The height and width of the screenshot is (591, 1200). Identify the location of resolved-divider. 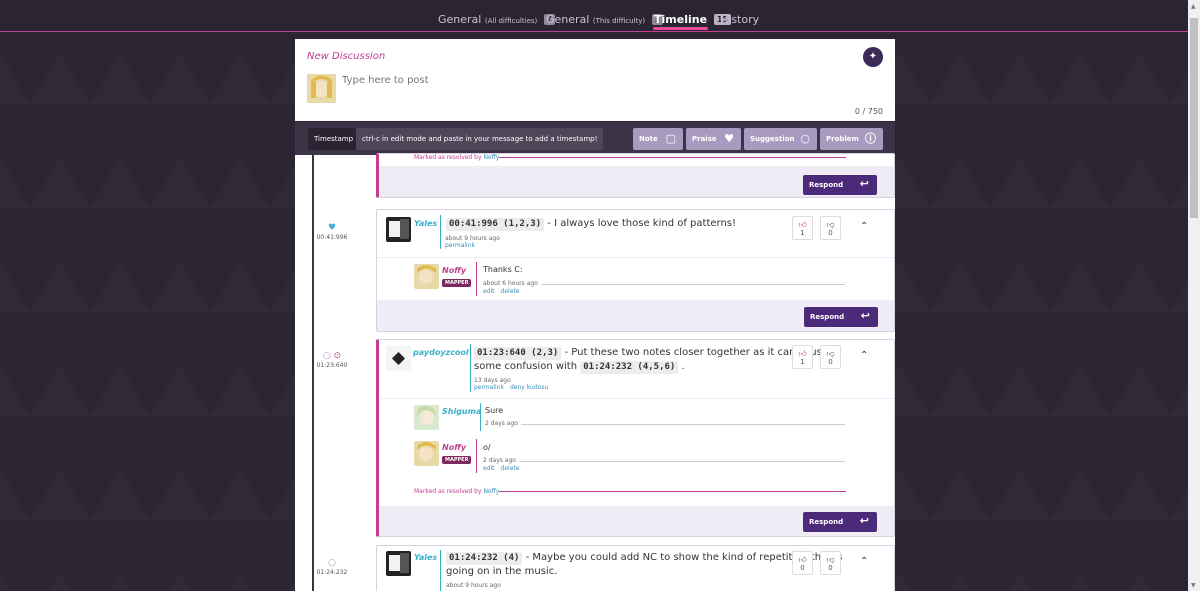
(672, 157).